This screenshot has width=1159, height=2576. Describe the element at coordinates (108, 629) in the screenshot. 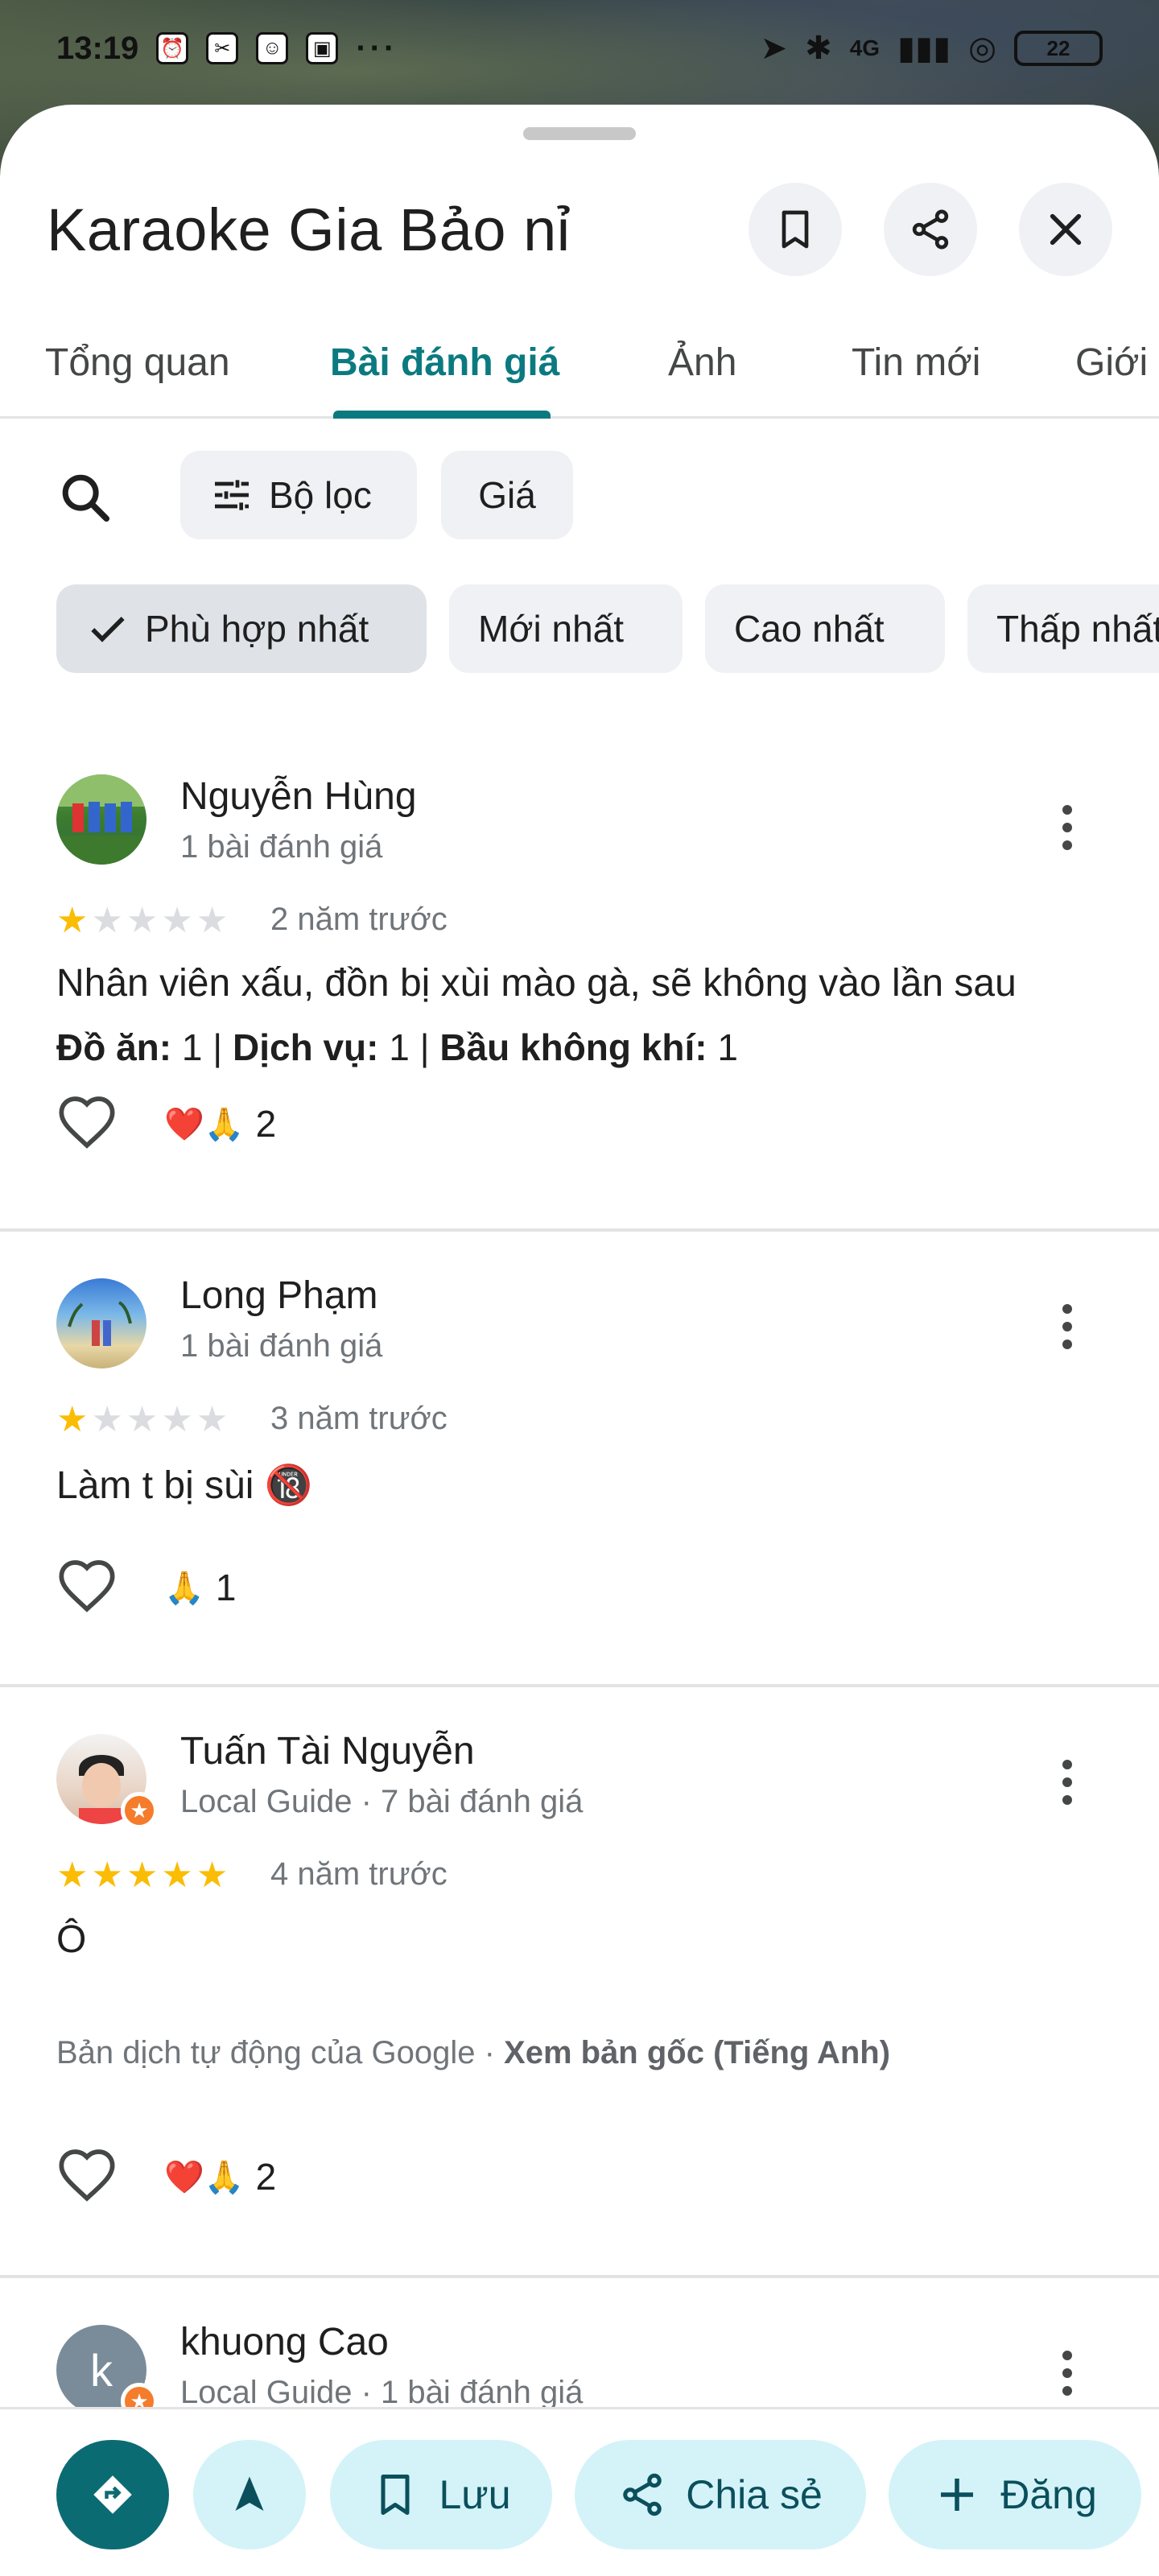

I see `check-icon` at that location.